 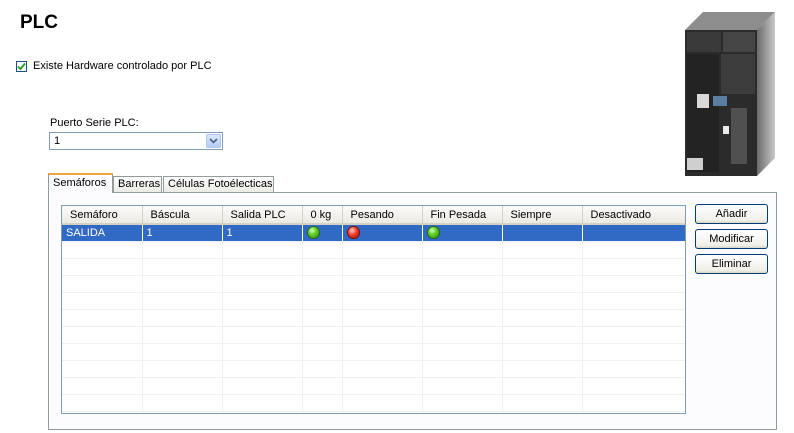 What do you see at coordinates (80, 183) in the screenshot?
I see `tab-semaforos: Semáforos` at bounding box center [80, 183].